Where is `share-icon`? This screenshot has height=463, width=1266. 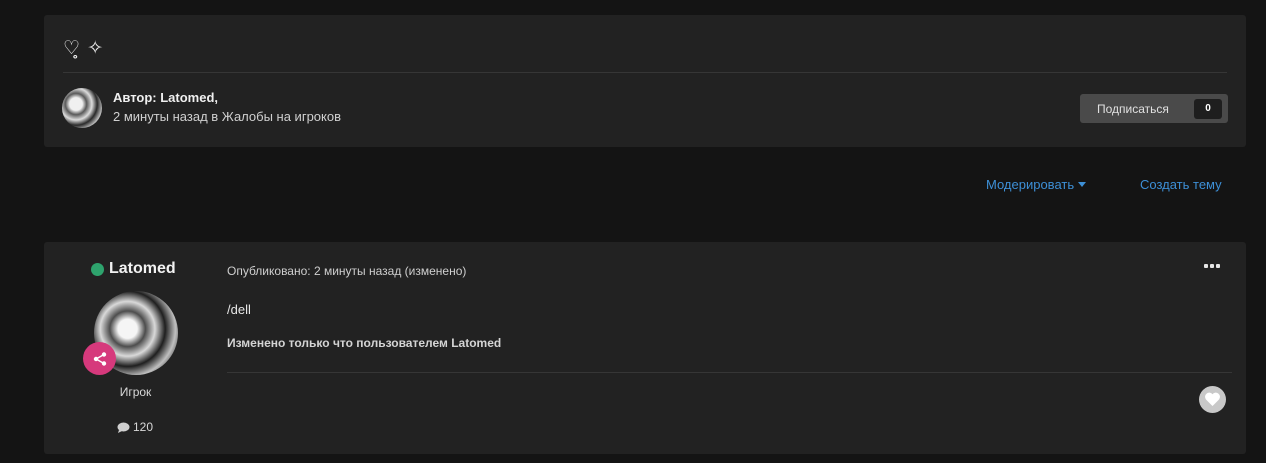
share-icon is located at coordinates (99, 358).